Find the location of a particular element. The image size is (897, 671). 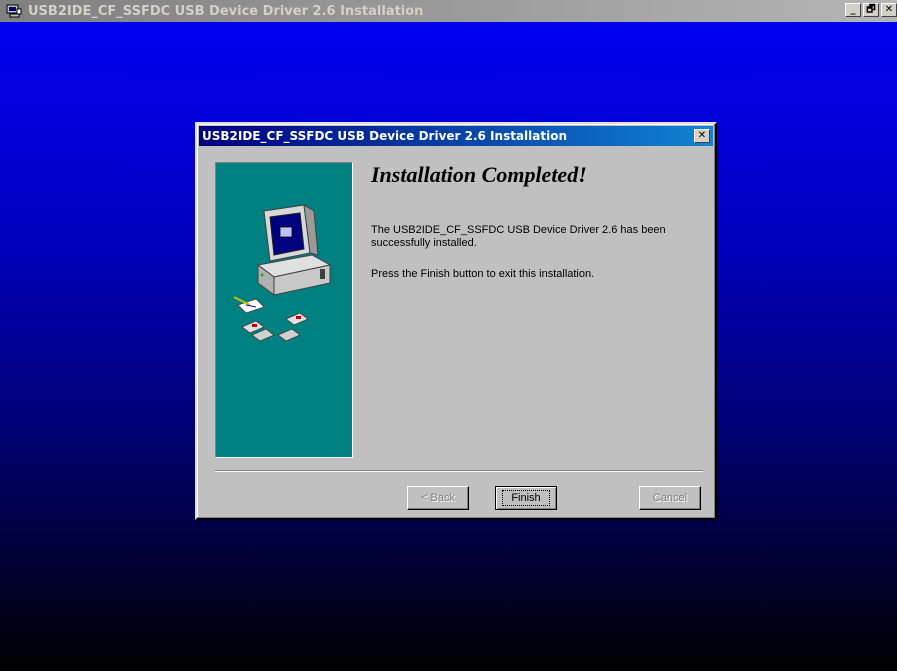

cancel-button-label: Cancel is located at coordinates (670, 498).